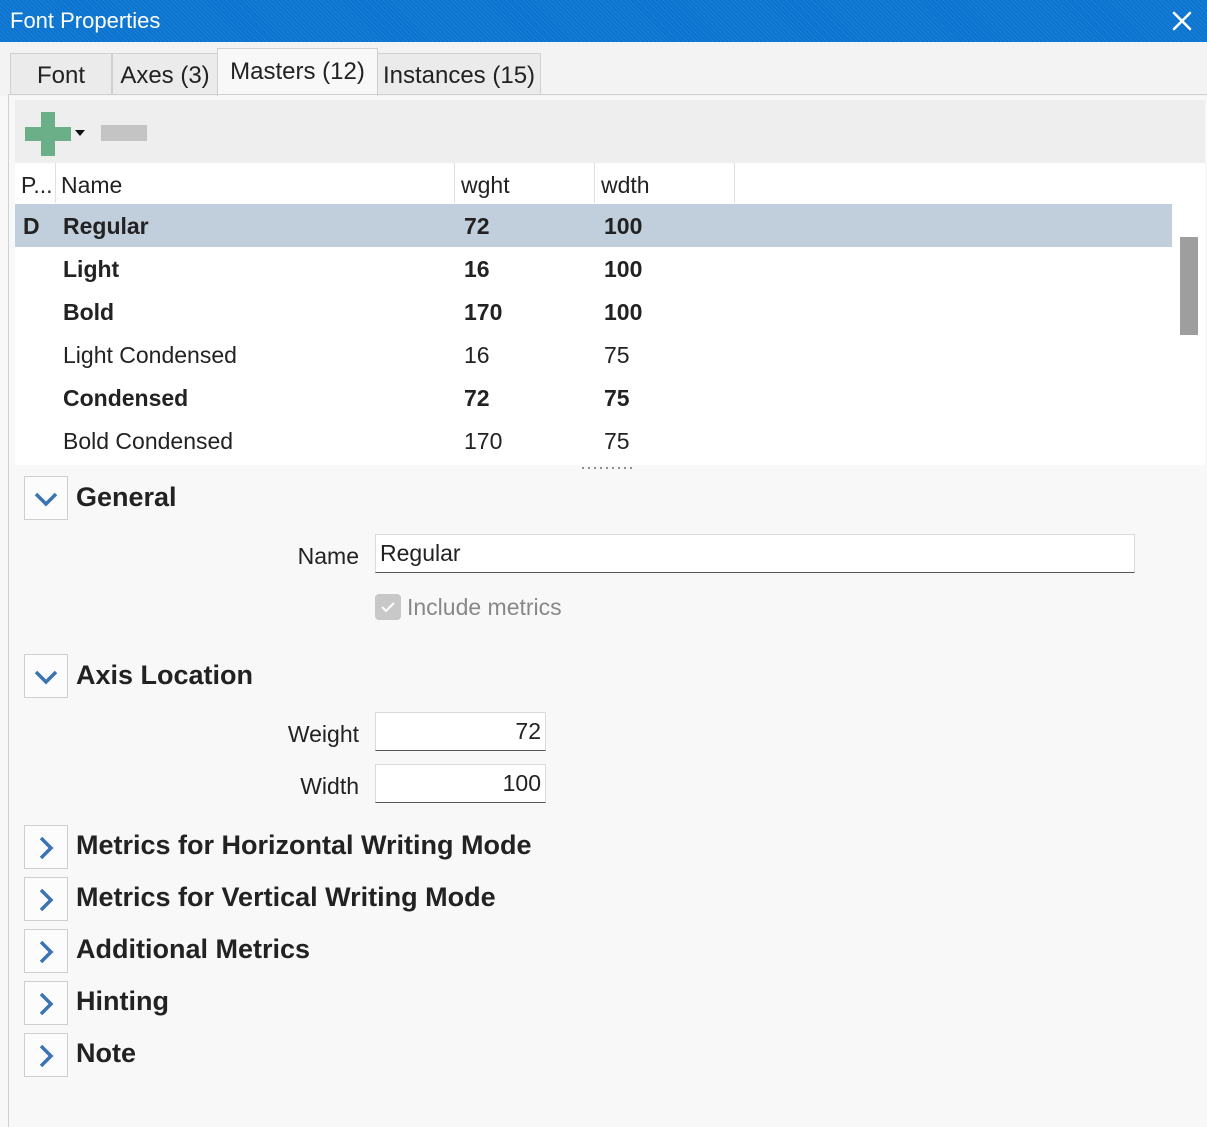 The width and height of the screenshot is (1207, 1127). I want to click on row-name: Regular, so click(106, 226).